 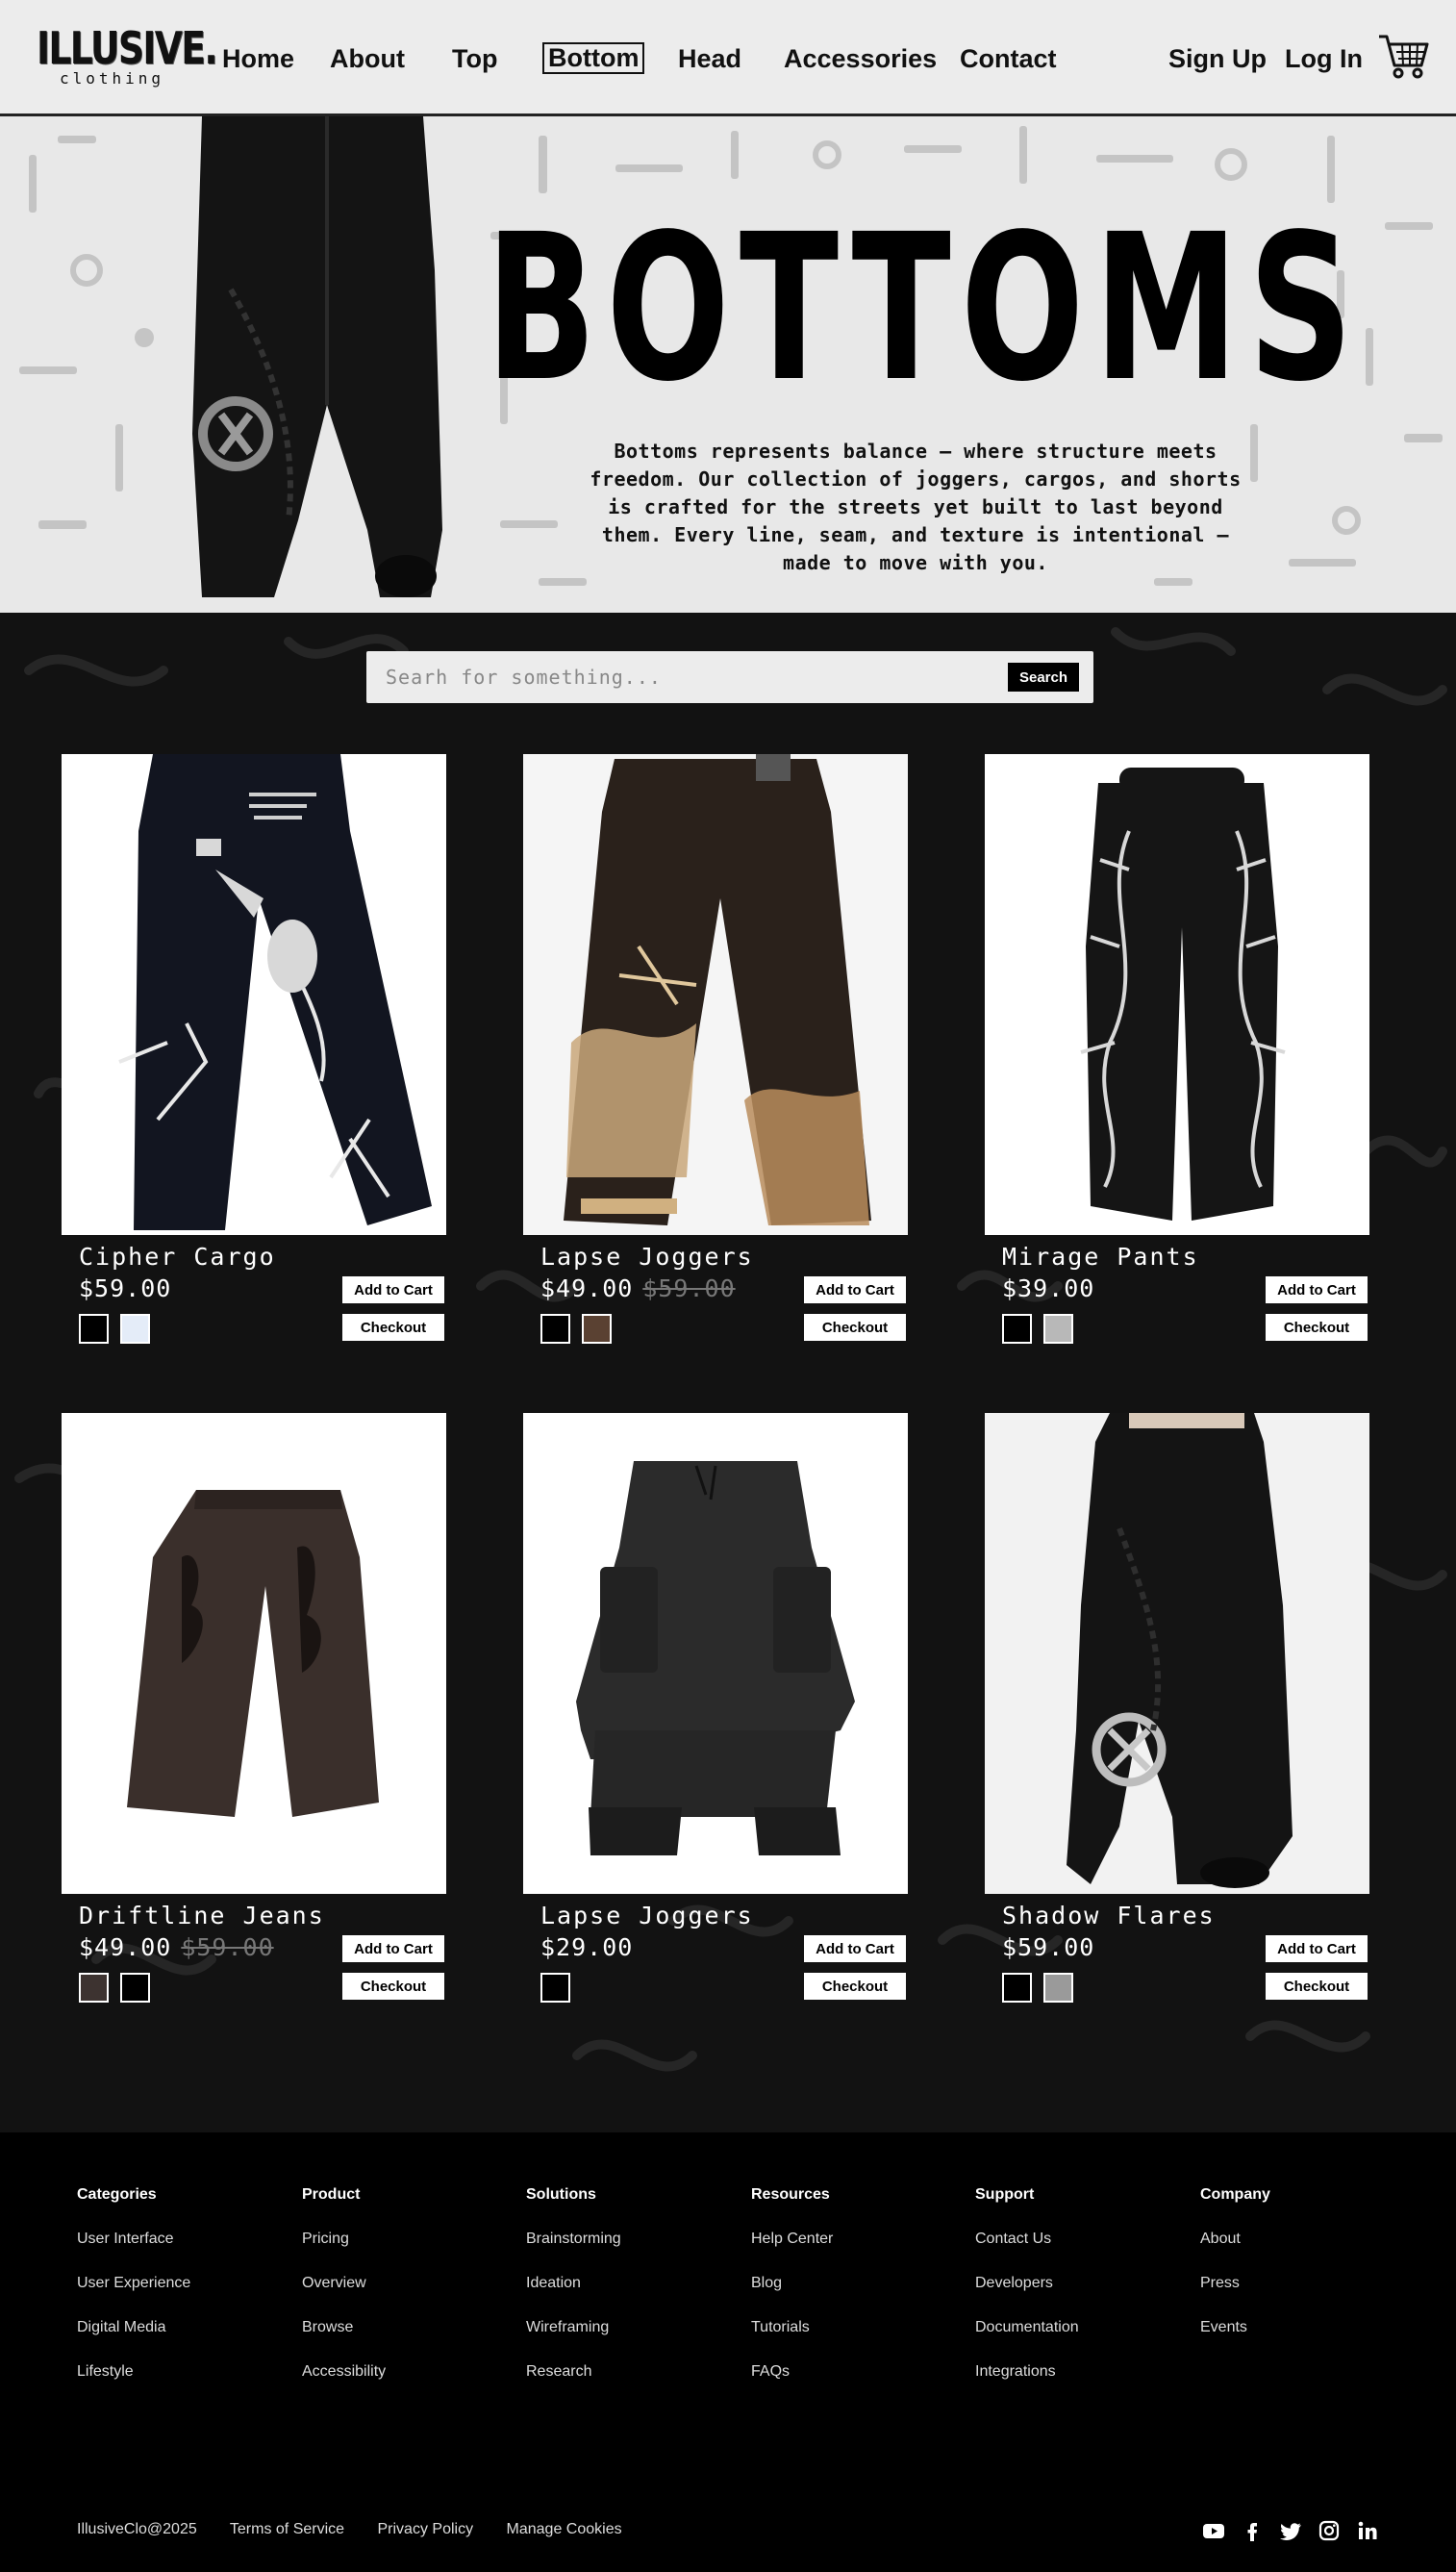 What do you see at coordinates (258, 58) in the screenshot?
I see `nav-home: Home` at bounding box center [258, 58].